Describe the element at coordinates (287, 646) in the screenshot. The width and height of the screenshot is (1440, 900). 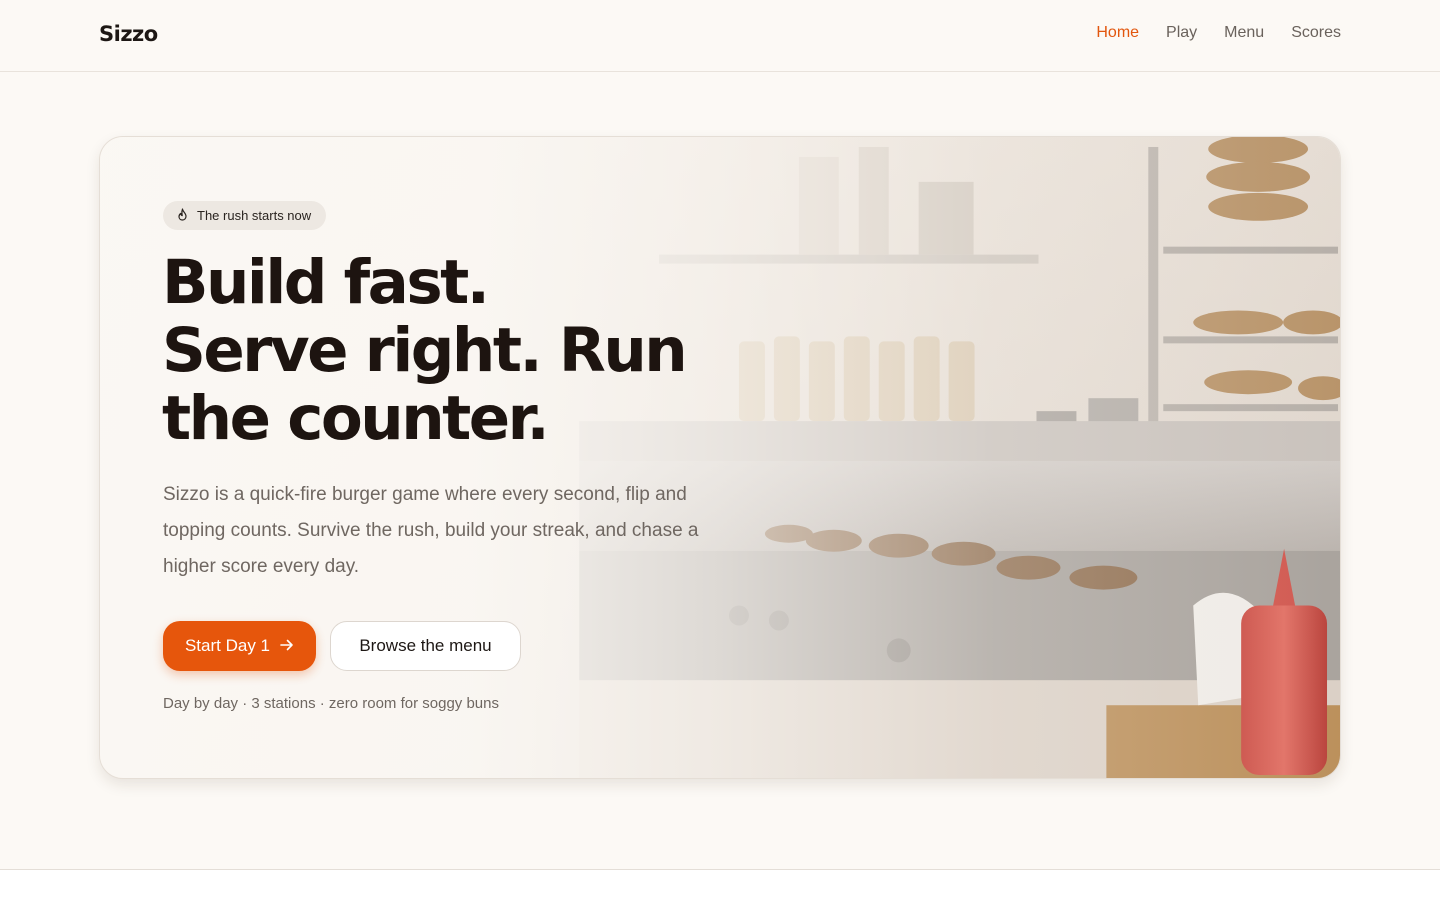
I see `arrow-right-icon` at that location.